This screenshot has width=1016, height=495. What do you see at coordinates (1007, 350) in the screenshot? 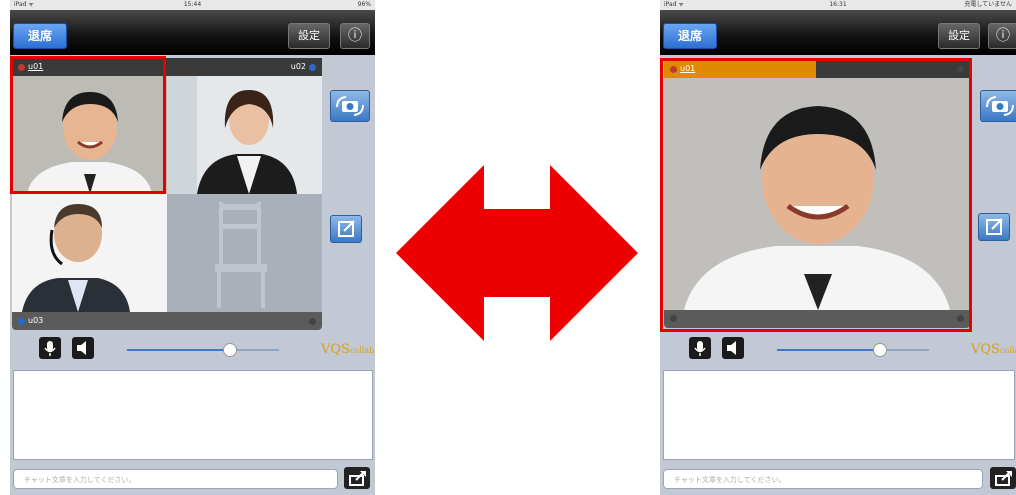
I see `brand-sub: collab` at bounding box center [1007, 350].